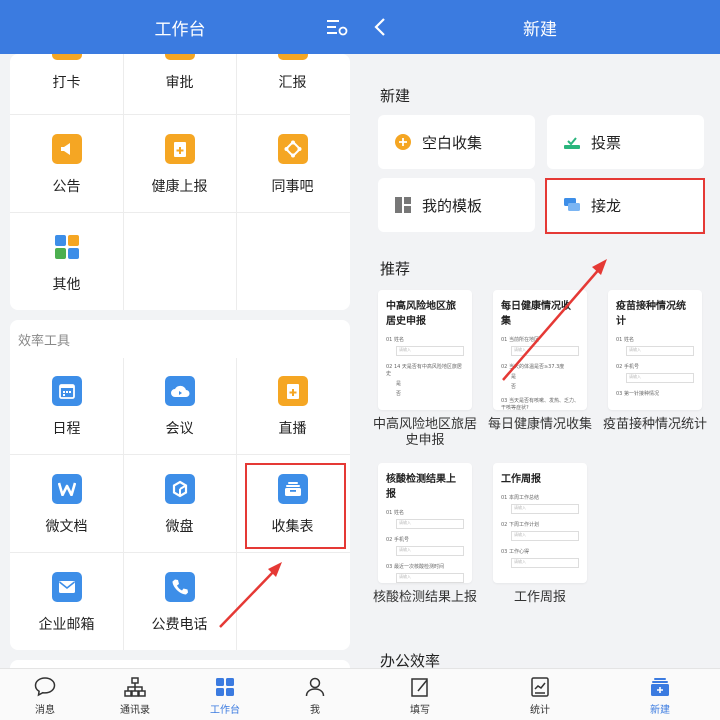  What do you see at coordinates (292, 169) in the screenshot?
I see `app-colleague-circle: 同事吧` at bounding box center [292, 169].